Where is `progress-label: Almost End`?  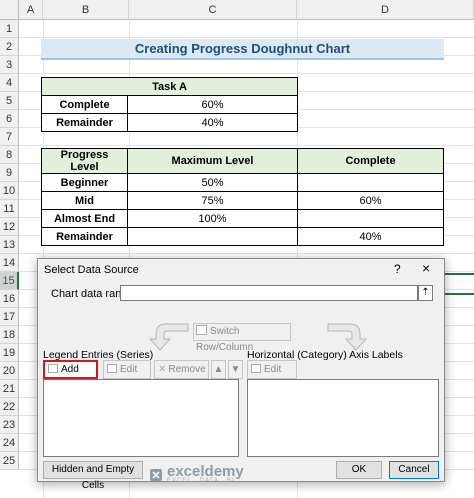 progress-label: Almost End is located at coordinates (84, 218).